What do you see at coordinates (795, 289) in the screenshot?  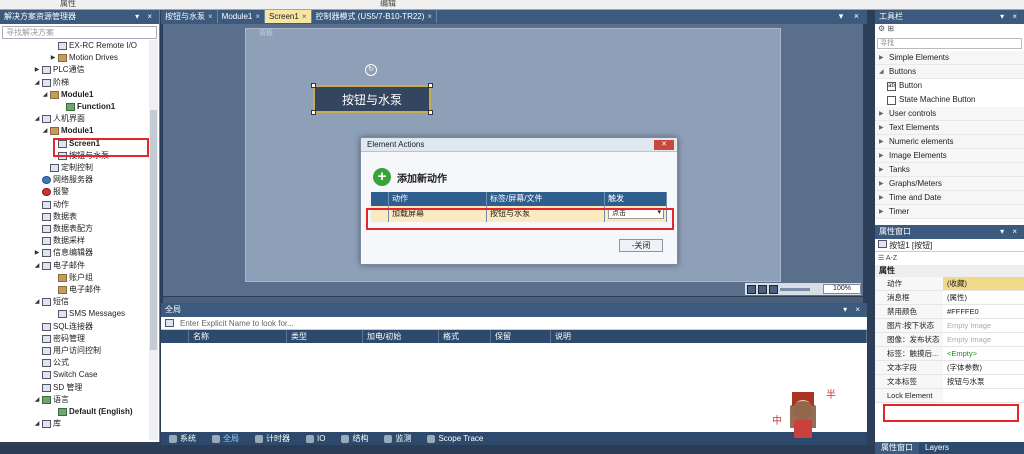 I see `zoom-slider` at bounding box center [795, 289].